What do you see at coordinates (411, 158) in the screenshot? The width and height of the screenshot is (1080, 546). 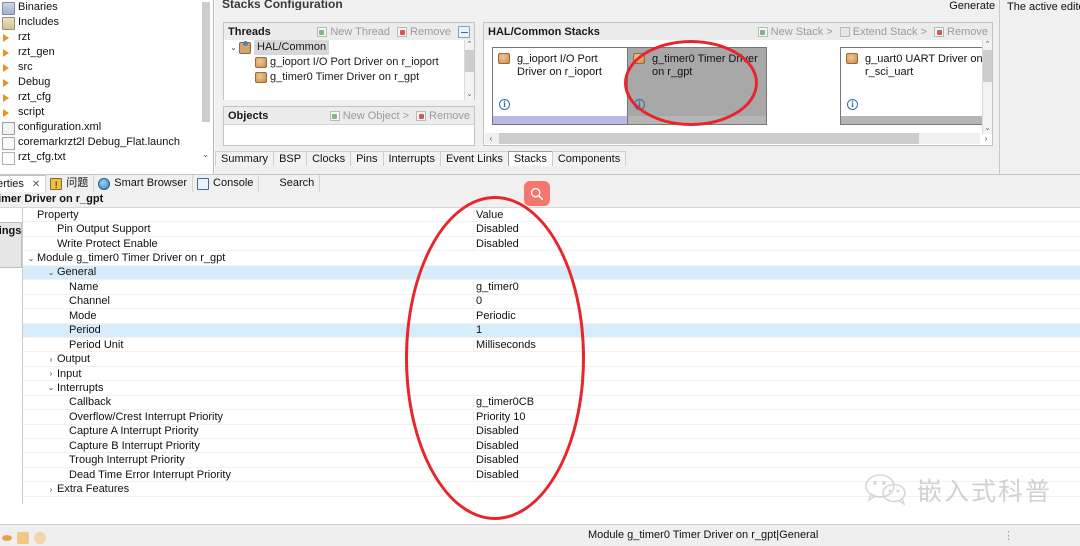 I see `editor-tab-interrupts: Interrupts` at bounding box center [411, 158].